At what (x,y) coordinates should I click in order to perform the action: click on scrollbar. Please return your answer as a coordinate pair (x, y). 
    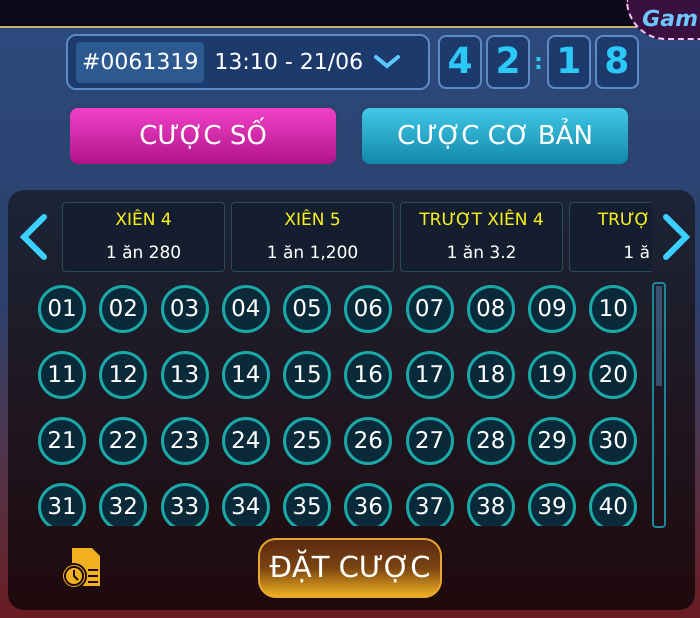
    Looking at the image, I should click on (659, 405).